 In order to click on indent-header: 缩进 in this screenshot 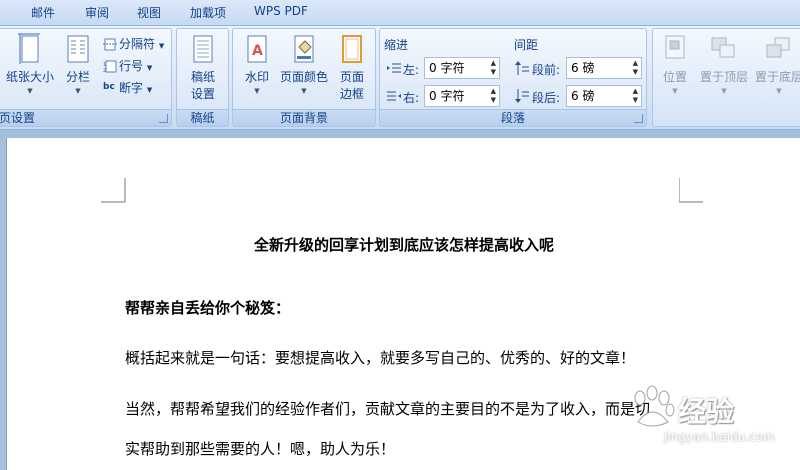, I will do `click(396, 45)`.